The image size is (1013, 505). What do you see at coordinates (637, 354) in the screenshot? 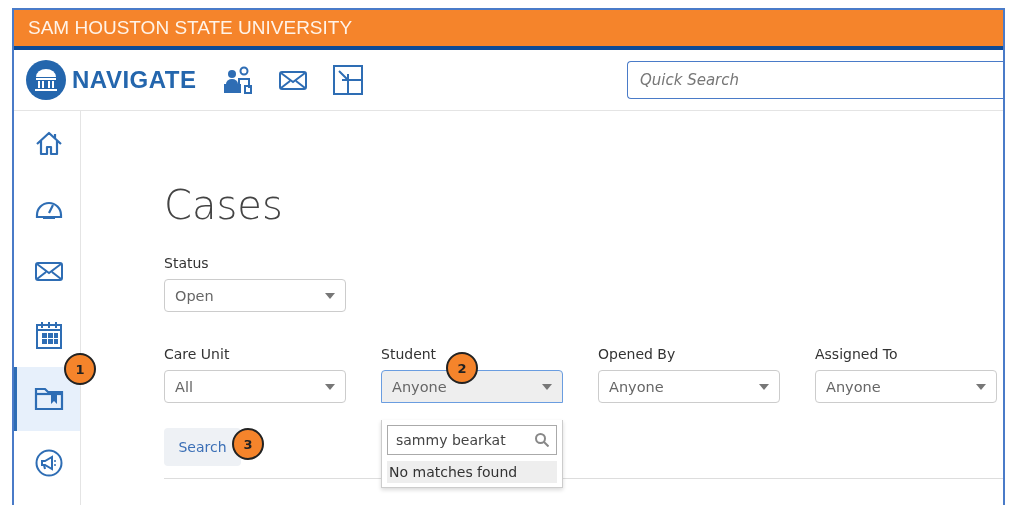
I see `field-label: Opened By` at bounding box center [637, 354].